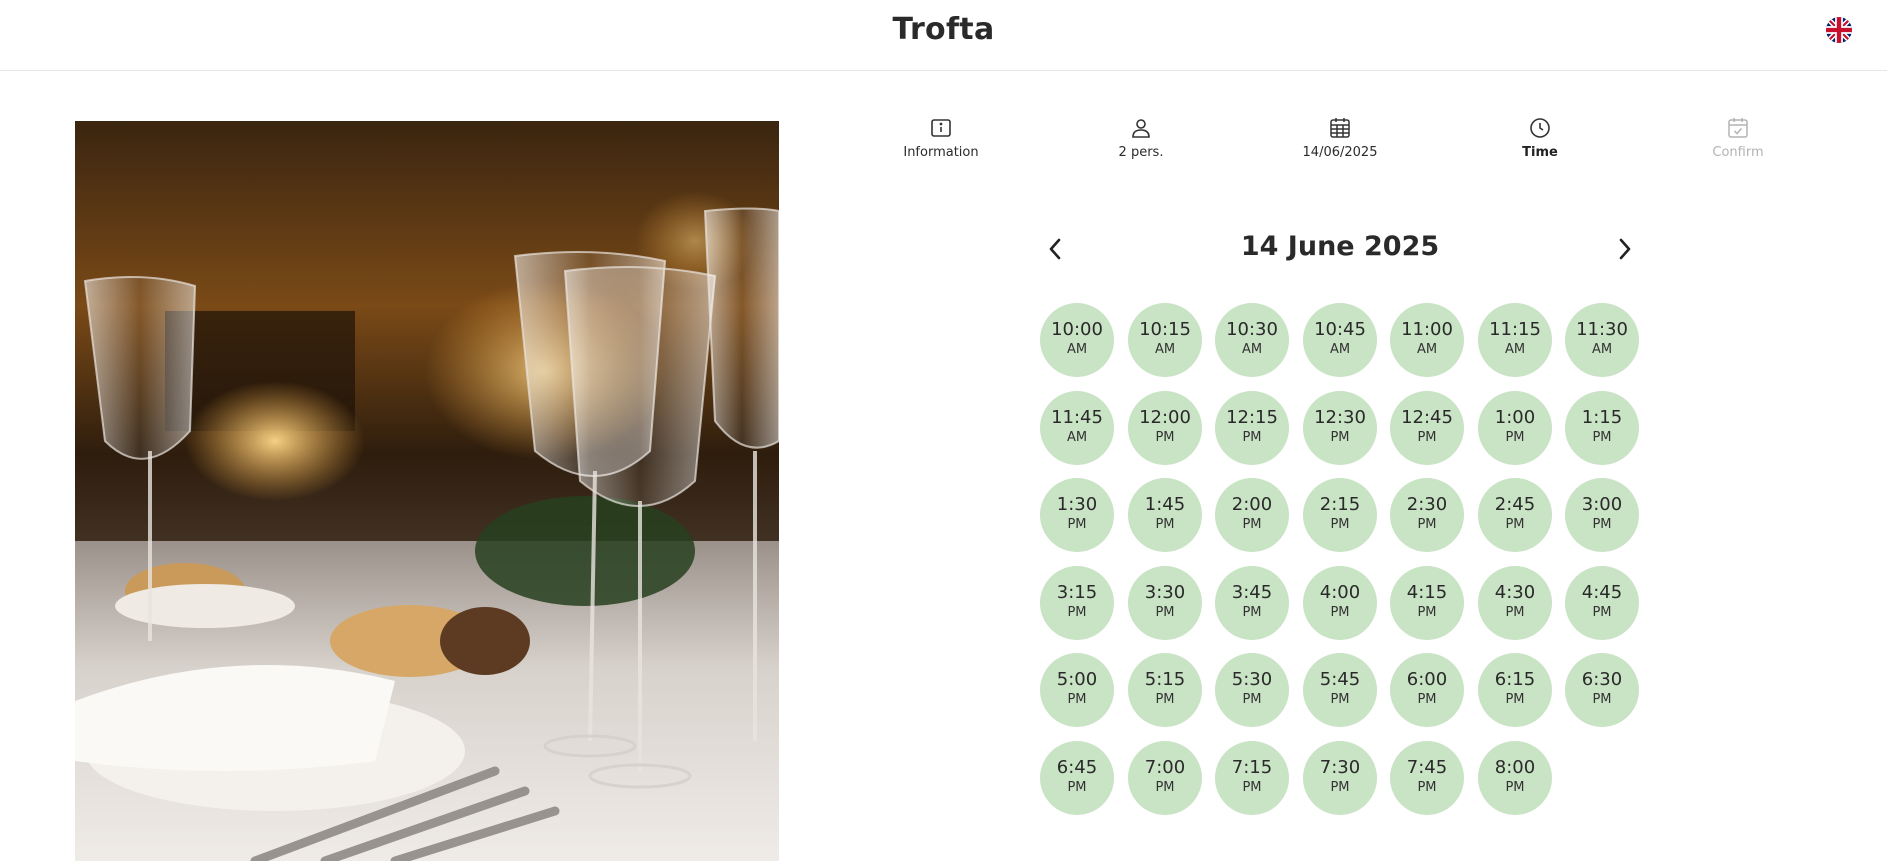 This screenshot has width=1887, height=861. Describe the element at coordinates (941, 128) in the screenshot. I see `info-icon` at that location.